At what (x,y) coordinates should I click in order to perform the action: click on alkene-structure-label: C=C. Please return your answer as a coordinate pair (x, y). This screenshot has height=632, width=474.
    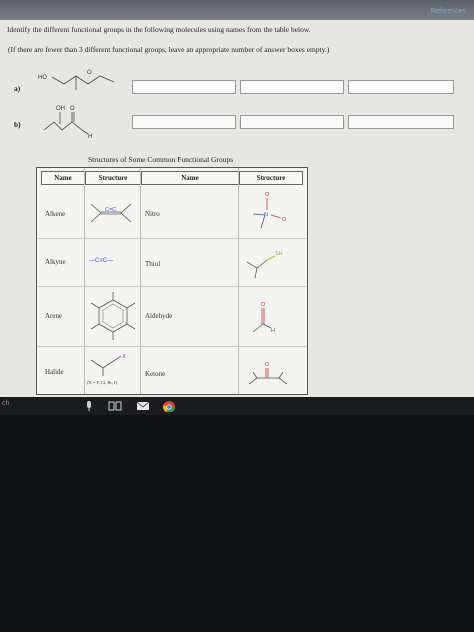
    Looking at the image, I should click on (110, 210).